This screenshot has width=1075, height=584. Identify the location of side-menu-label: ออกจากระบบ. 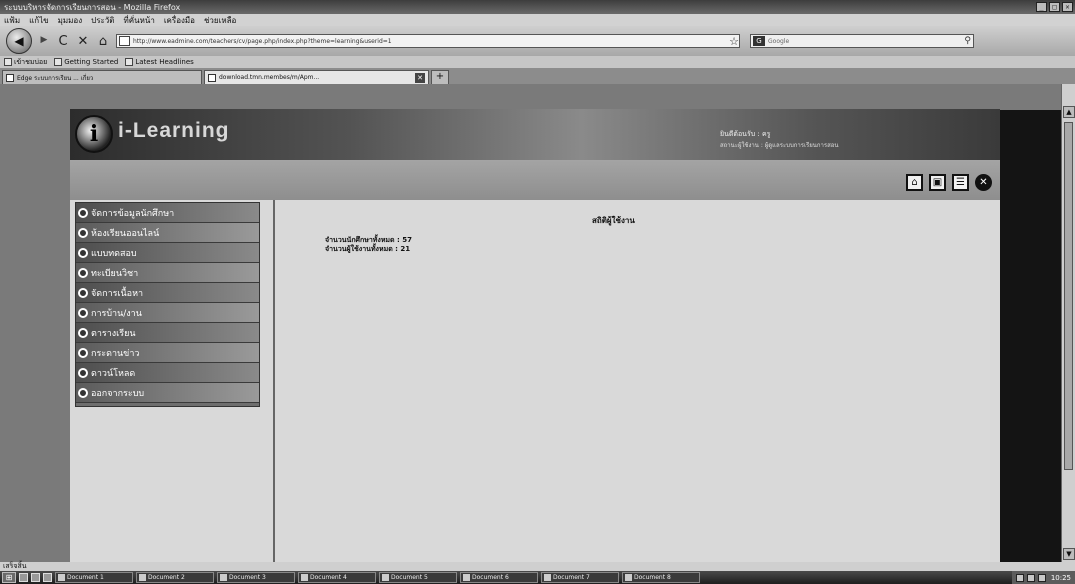
(118, 393).